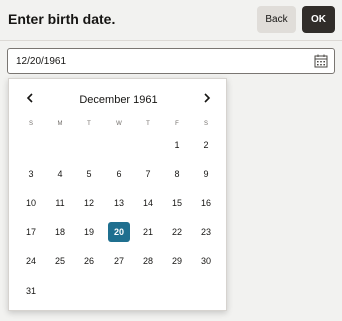 This screenshot has height=321, width=342. Describe the element at coordinates (31, 174) in the screenshot. I see `day-cell: 3` at that location.